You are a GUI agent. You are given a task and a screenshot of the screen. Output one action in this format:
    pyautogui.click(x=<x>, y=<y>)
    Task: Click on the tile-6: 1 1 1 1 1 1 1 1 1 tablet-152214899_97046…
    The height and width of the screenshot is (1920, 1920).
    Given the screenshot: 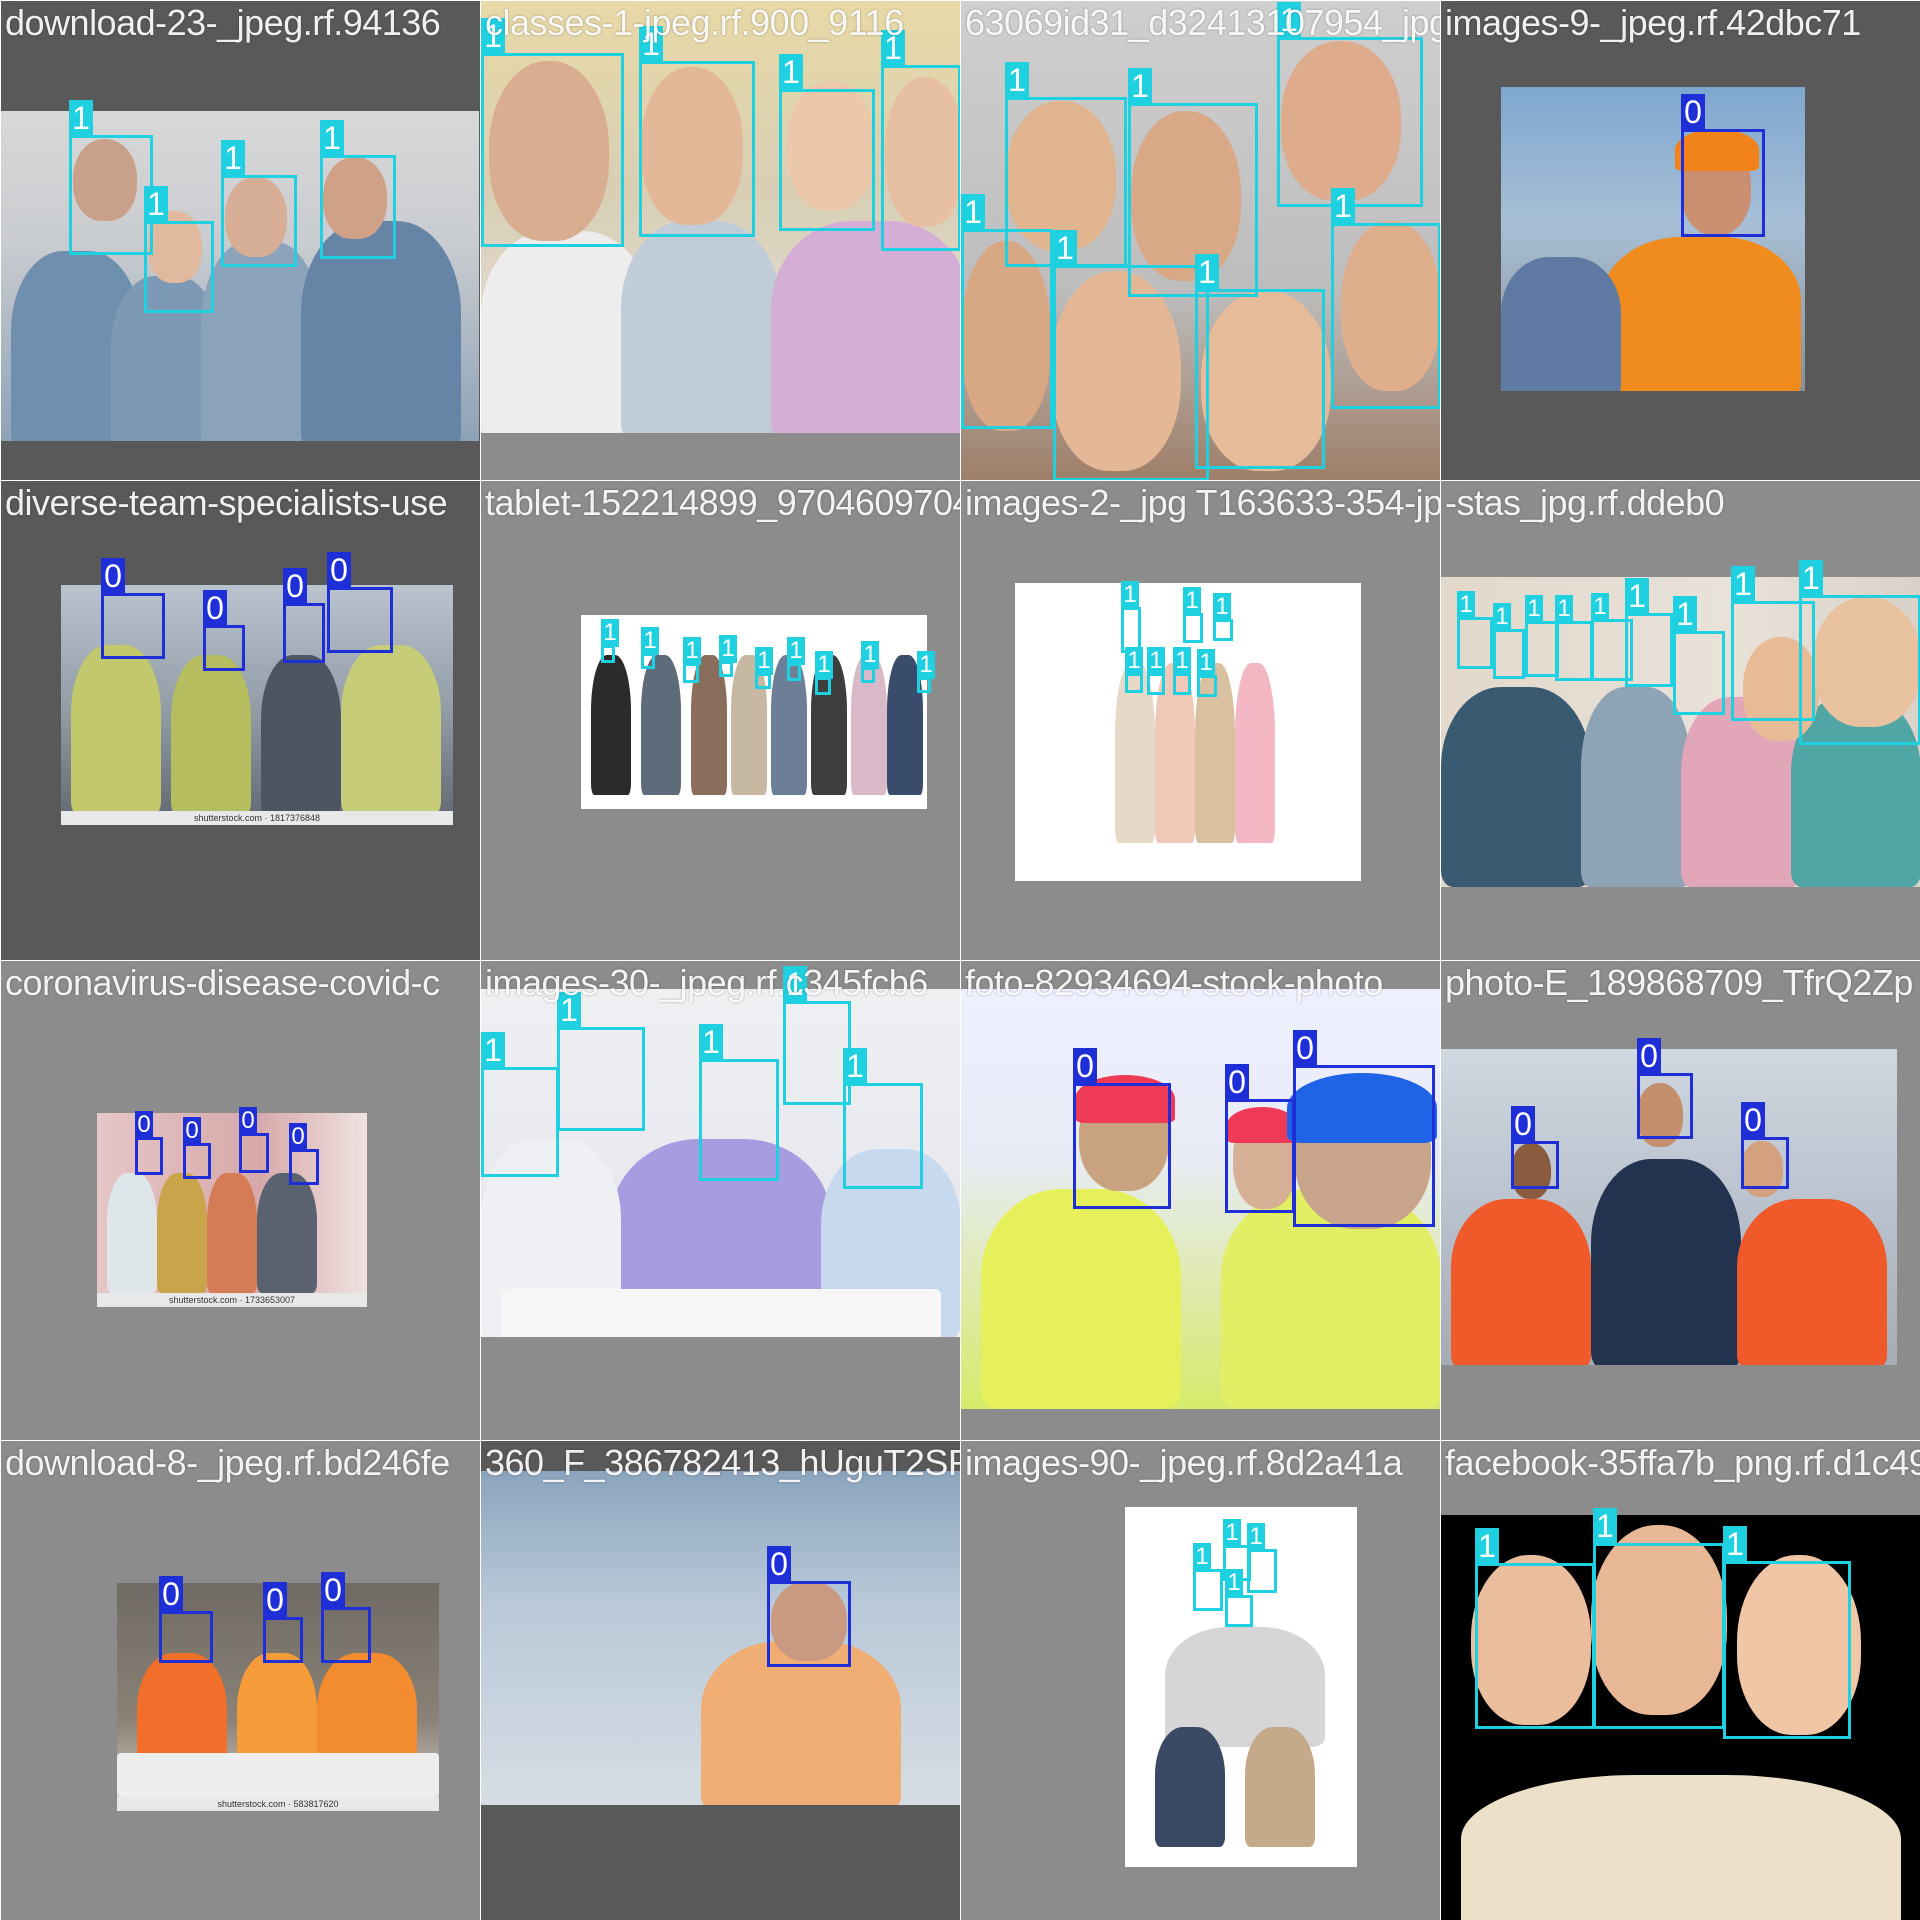 What is the action you would take?
    pyautogui.click(x=720, y=720)
    